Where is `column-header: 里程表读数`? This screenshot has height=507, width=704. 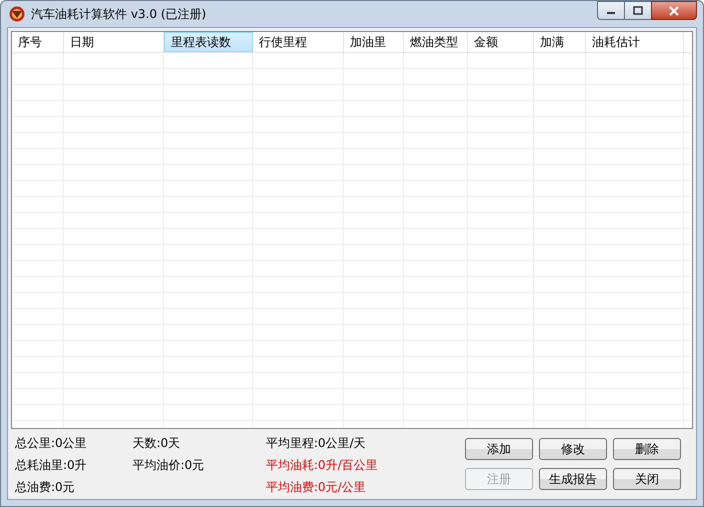
column-header: 里程表读数 is located at coordinates (208, 42).